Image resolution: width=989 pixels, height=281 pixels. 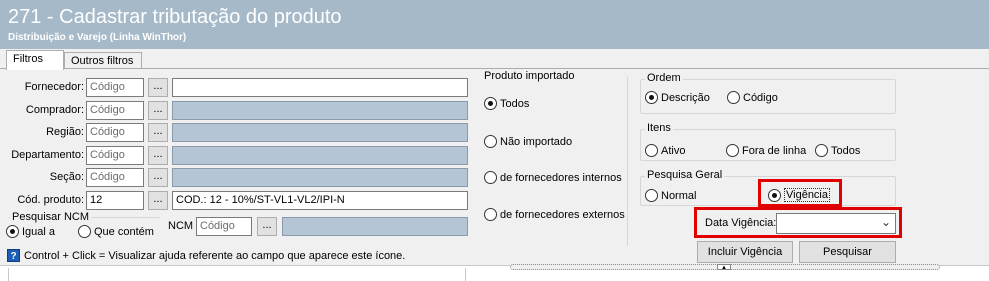 What do you see at coordinates (515, 103) in the screenshot?
I see `importado-todos-label: Todos` at bounding box center [515, 103].